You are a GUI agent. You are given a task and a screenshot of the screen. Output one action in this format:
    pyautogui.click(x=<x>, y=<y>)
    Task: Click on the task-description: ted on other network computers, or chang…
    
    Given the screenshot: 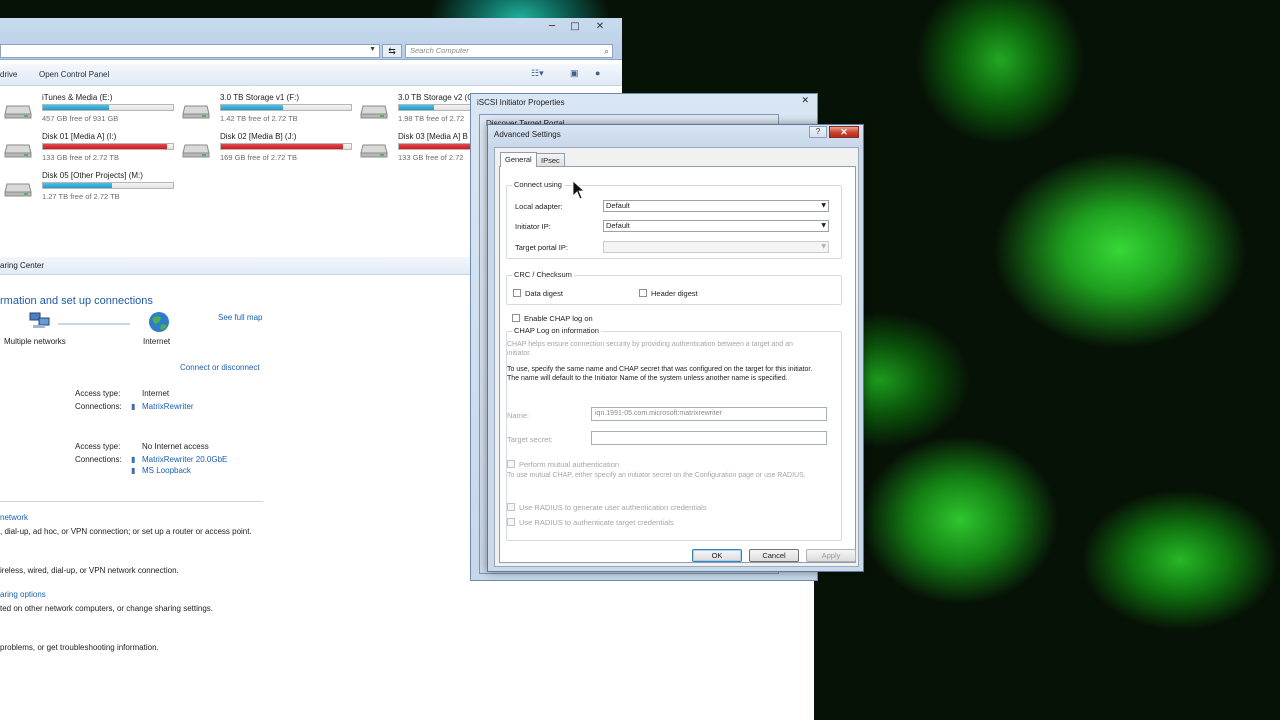 What is the action you would take?
    pyautogui.click(x=107, y=608)
    